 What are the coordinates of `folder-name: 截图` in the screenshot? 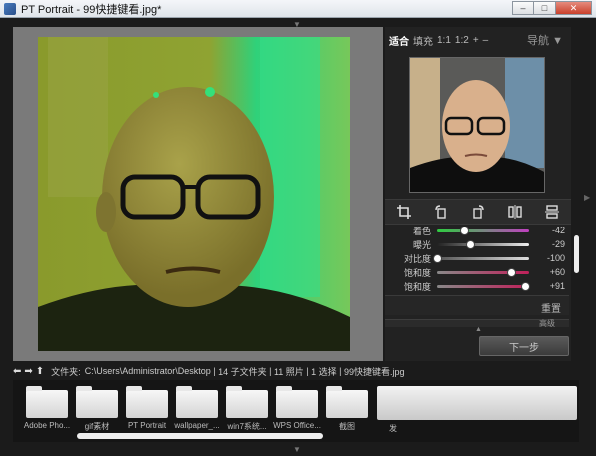 It's located at (347, 426).